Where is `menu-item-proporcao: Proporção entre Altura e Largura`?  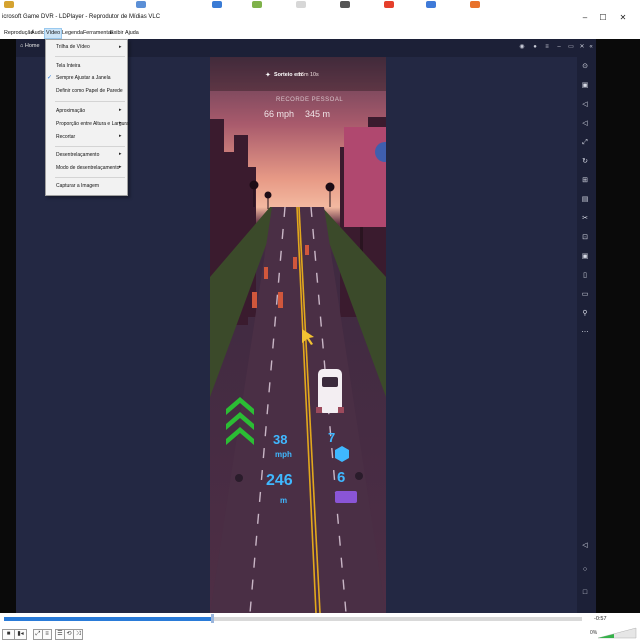
menu-item-proporcao: Proporção entre Altura e Largura is located at coordinates (92, 124).